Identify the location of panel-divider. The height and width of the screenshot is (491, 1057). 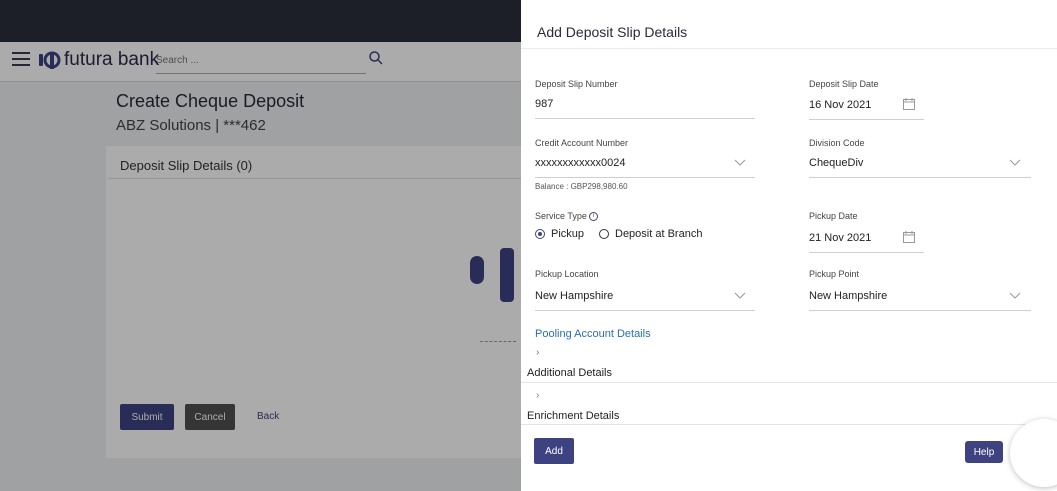
(789, 48).